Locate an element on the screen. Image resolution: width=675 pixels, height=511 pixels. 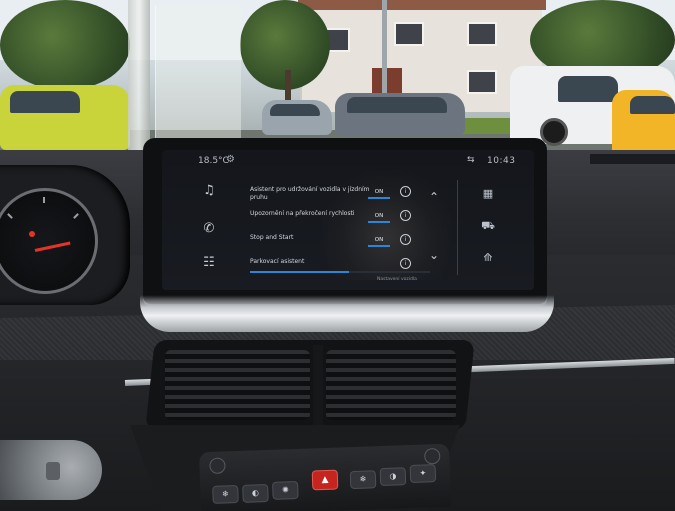
setting-label: Upozornění na překročení rychlosti is located at coordinates (302, 213).